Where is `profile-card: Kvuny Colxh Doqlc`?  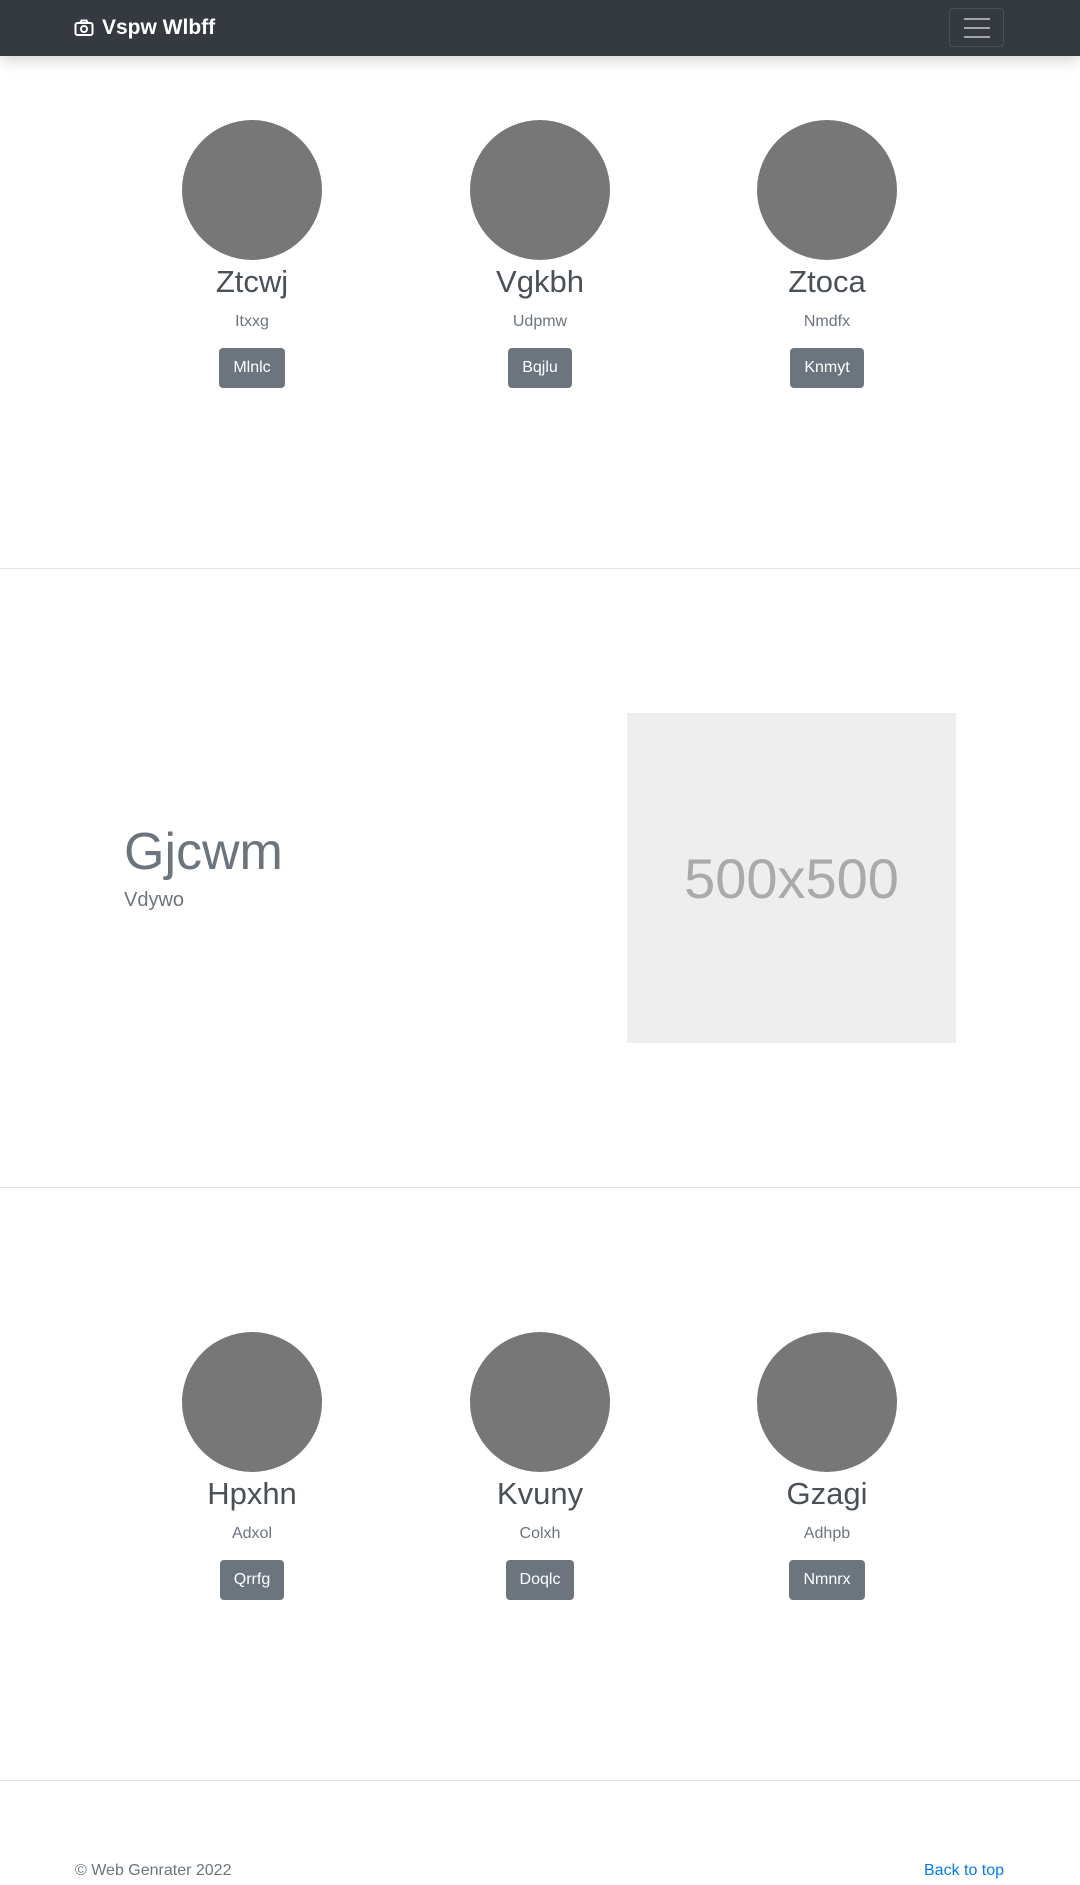
profile-card: Kvuny Colxh Doqlc is located at coordinates (540, 1466).